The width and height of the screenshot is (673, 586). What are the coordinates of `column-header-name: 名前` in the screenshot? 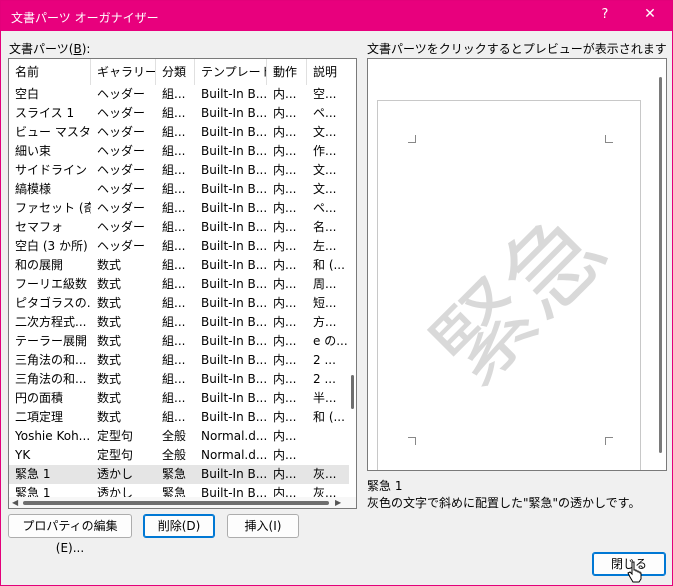 It's located at (50, 72).